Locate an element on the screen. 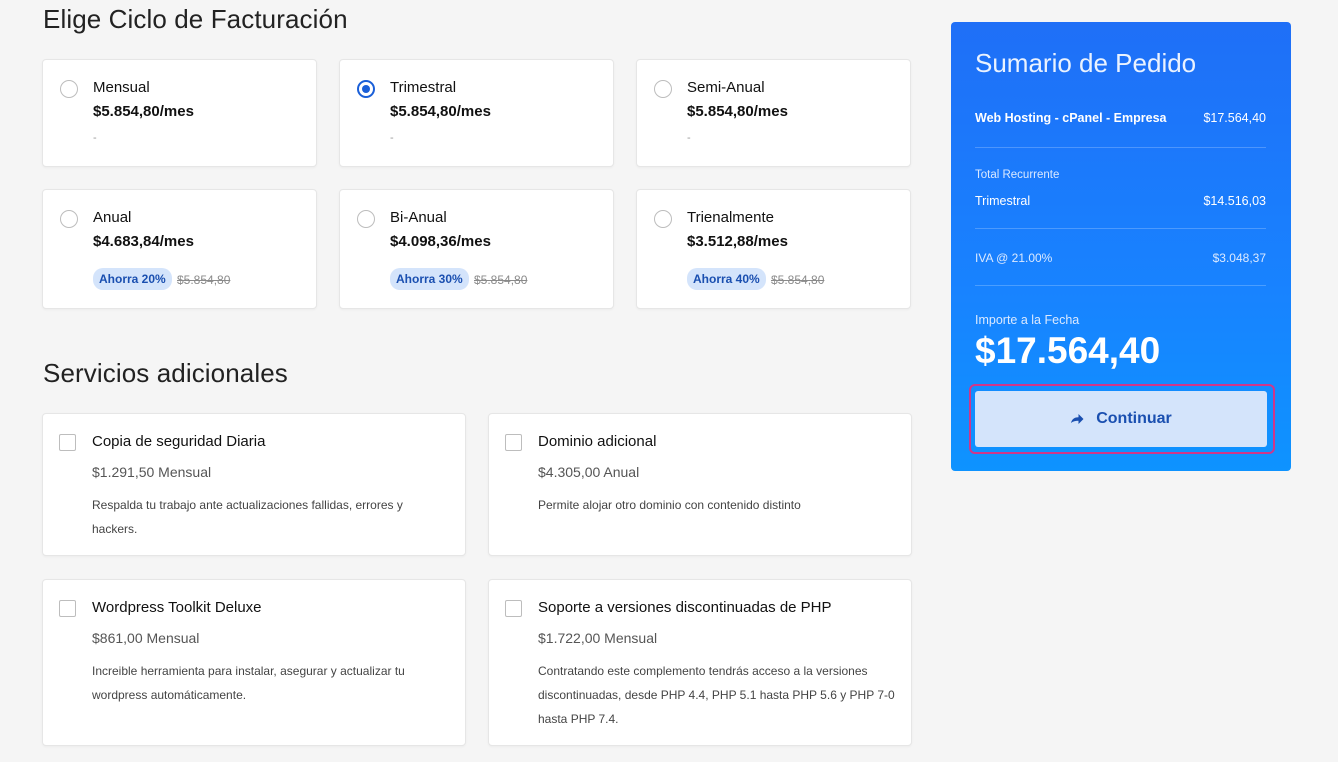 Image resolution: width=1338 pixels, height=762 pixels. summary-title: Sumario de Pedido is located at coordinates (1086, 63).